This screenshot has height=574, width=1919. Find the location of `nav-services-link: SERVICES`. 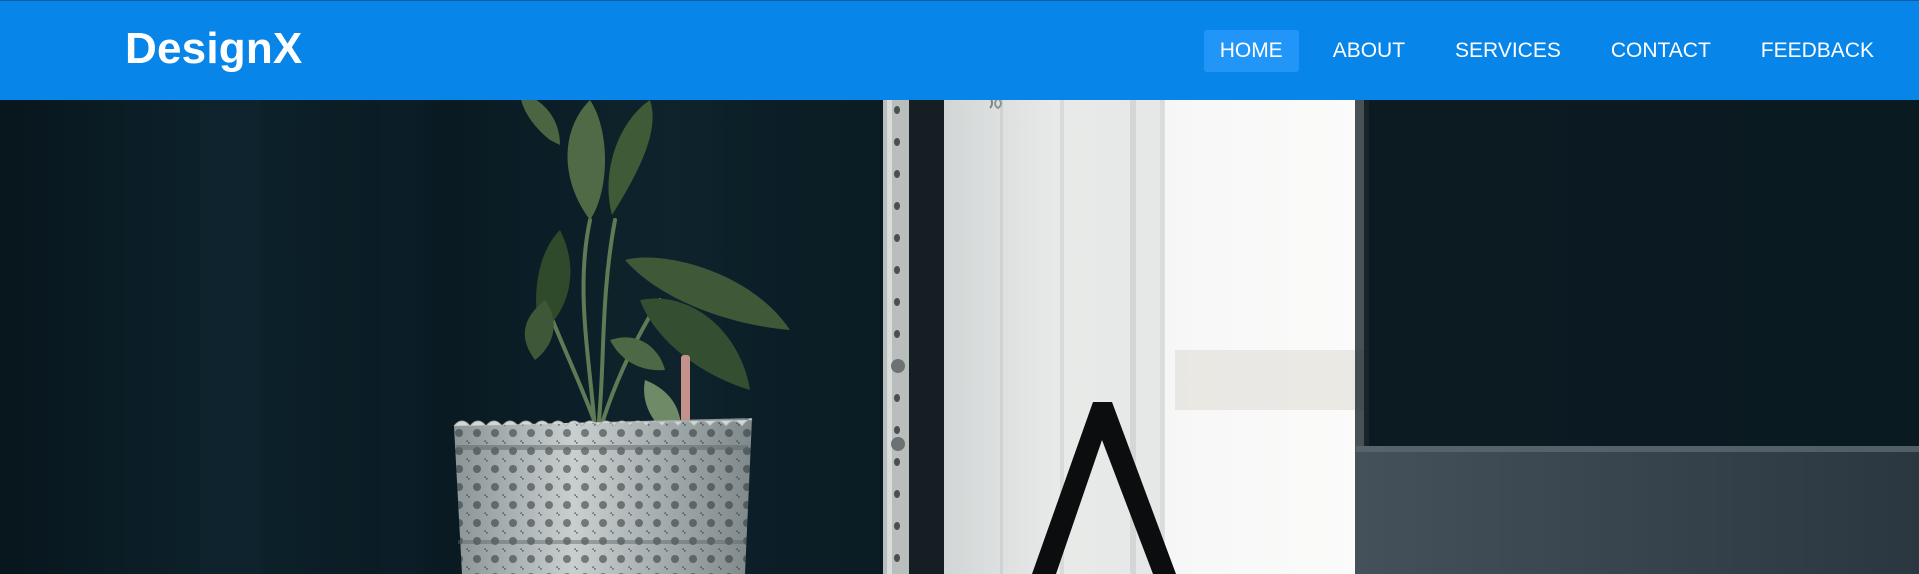

nav-services-link: SERVICES is located at coordinates (1508, 51).